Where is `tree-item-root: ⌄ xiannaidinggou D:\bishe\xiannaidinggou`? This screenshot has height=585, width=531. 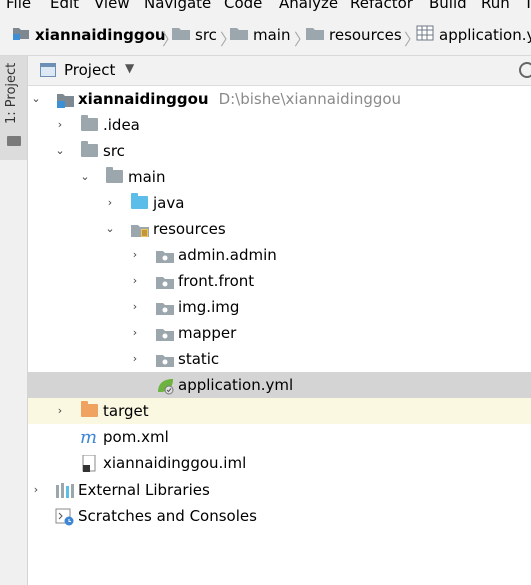 tree-item-root: ⌄ xiannaidinggou D:\bishe\xiannaidinggou is located at coordinates (279, 99).